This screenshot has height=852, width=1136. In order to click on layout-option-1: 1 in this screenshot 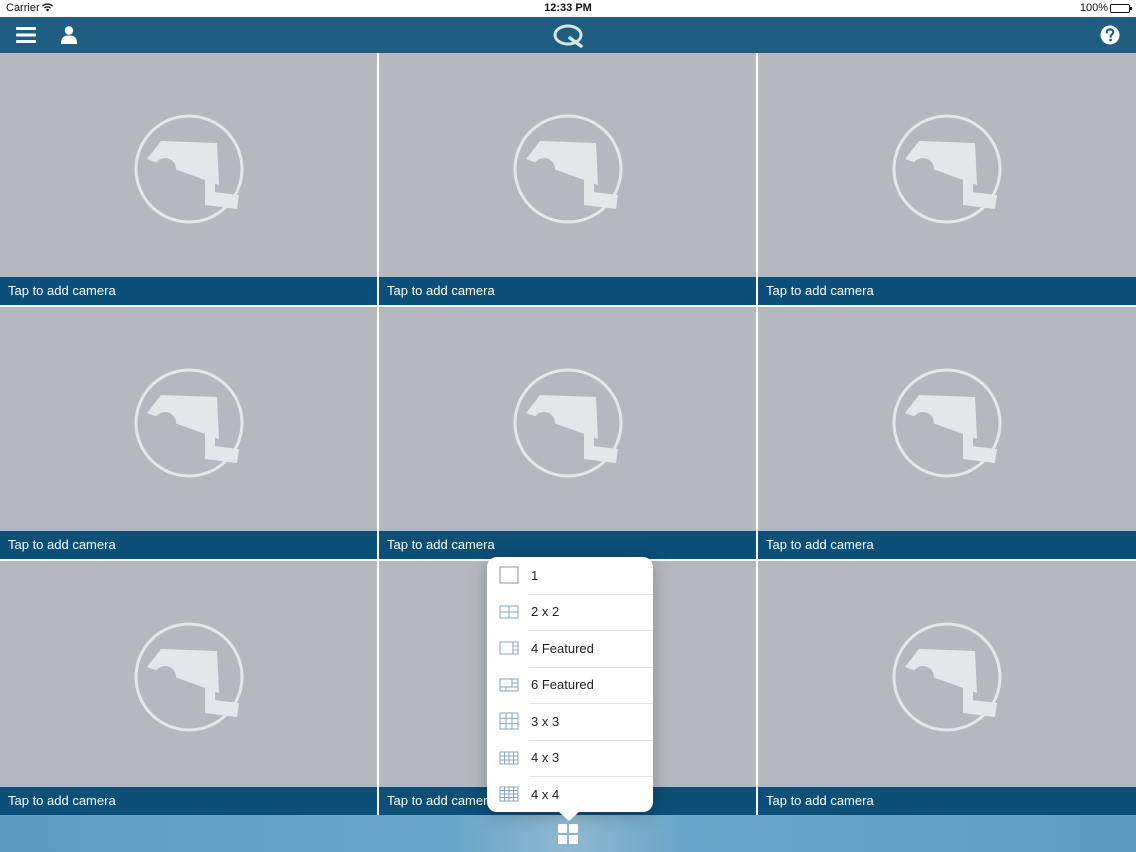, I will do `click(570, 575)`.